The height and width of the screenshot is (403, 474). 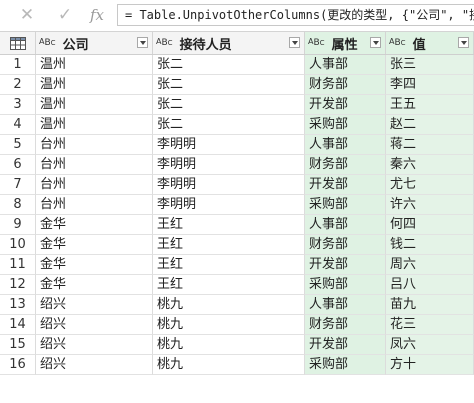 I want to click on table-row: 1 温州 张二 人事部 张三, so click(x=237, y=65).